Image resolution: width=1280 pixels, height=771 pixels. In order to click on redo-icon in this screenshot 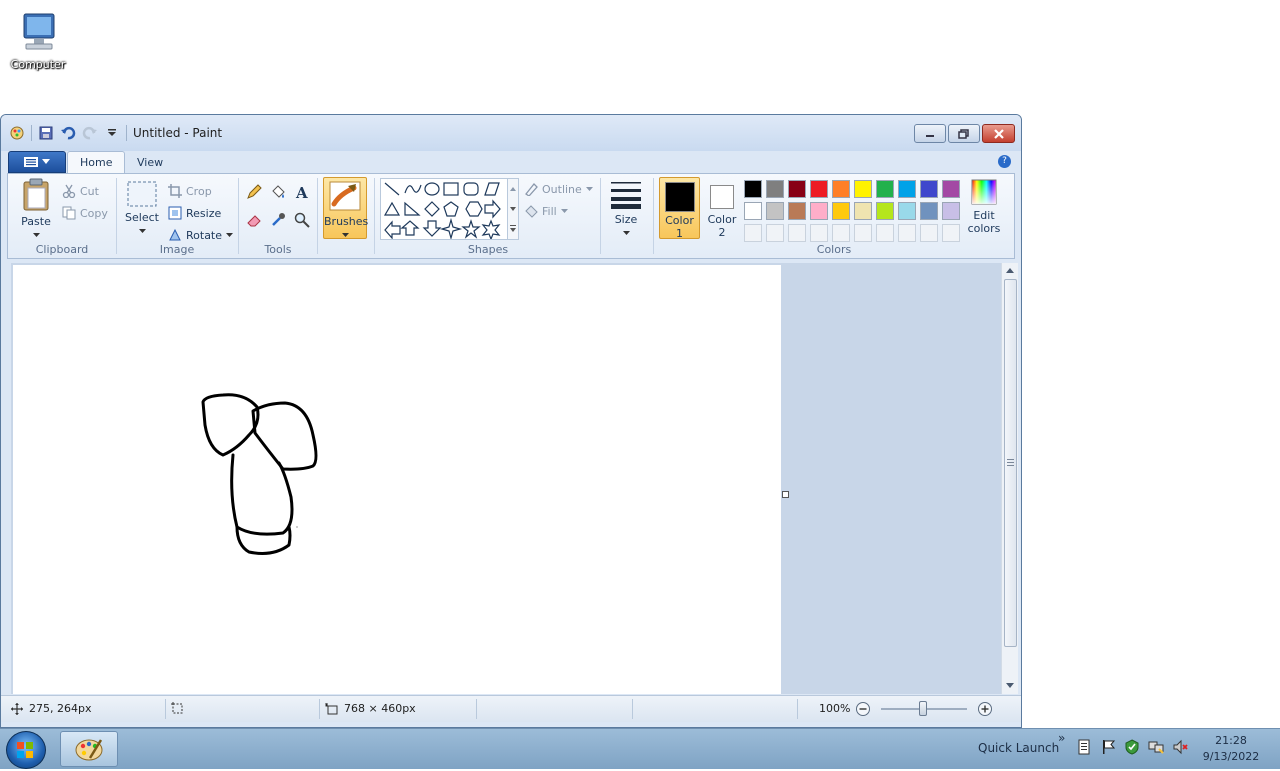, I will do `click(90, 133)`.